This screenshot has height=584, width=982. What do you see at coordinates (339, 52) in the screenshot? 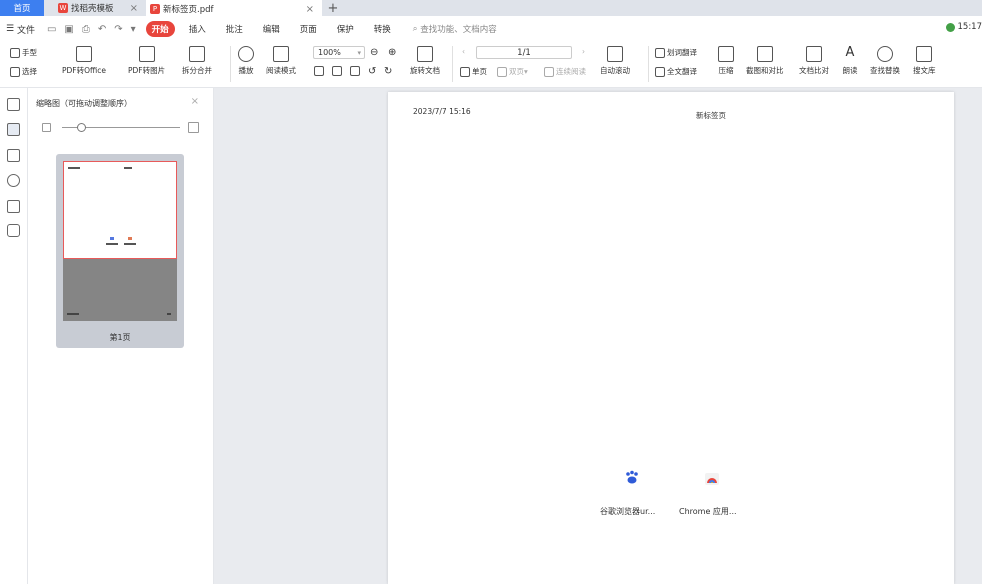
I see `zoom-select: 100% ▾` at bounding box center [339, 52].